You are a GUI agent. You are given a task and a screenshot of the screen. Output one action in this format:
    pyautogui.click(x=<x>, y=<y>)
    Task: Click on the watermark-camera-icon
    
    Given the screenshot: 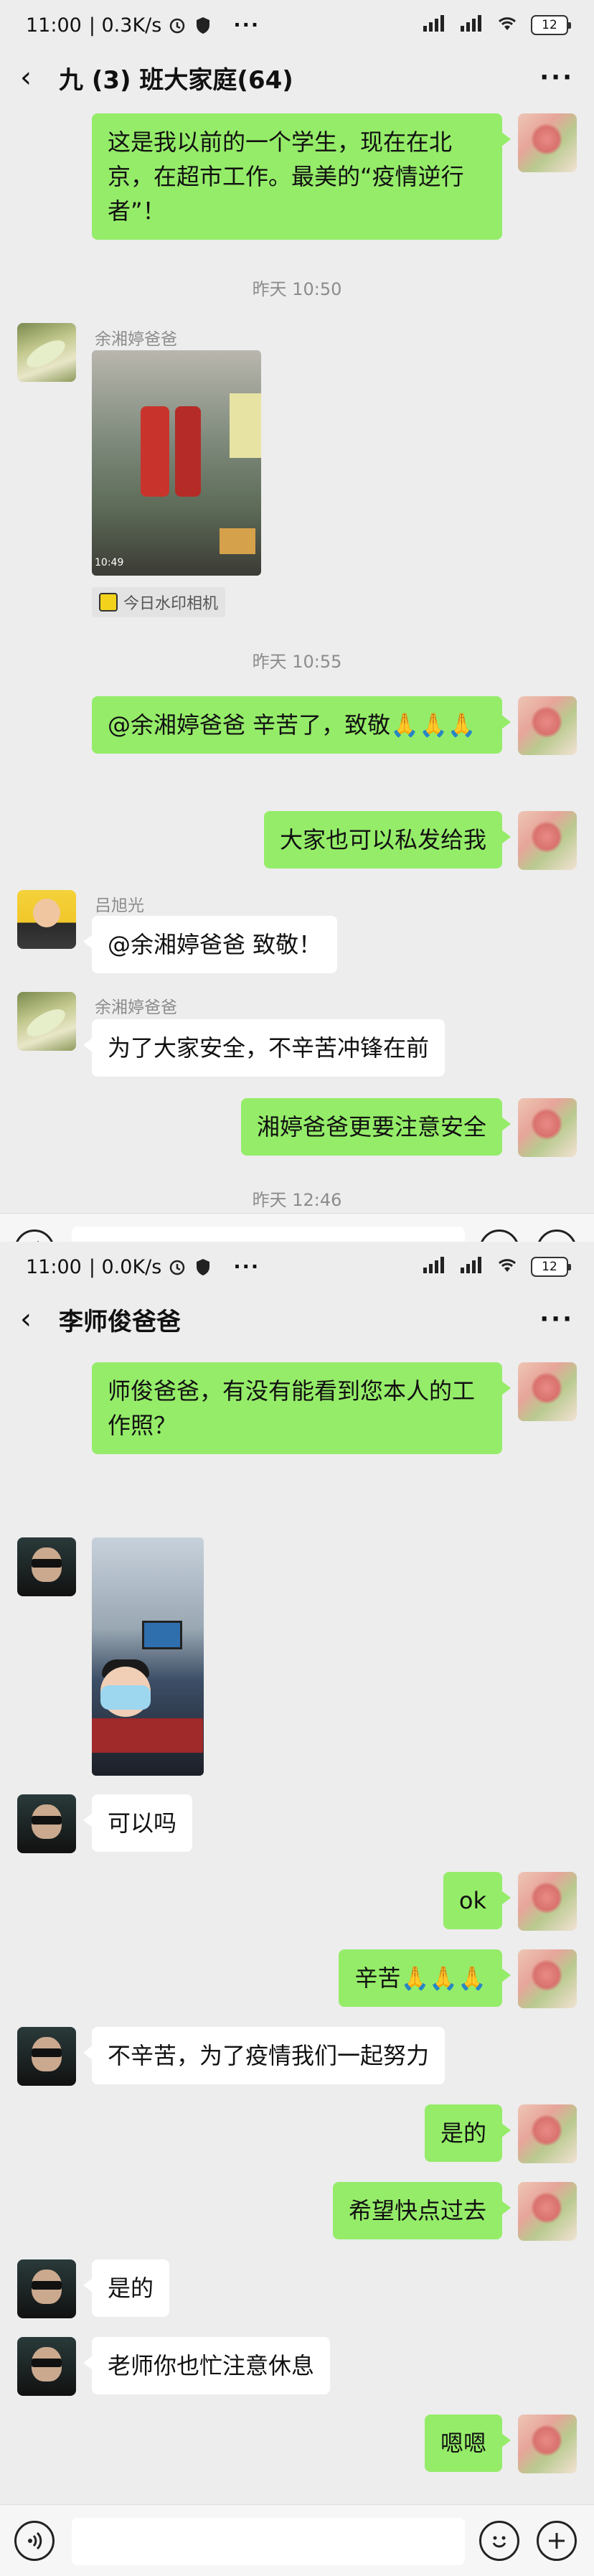 What is the action you would take?
    pyautogui.click(x=108, y=603)
    